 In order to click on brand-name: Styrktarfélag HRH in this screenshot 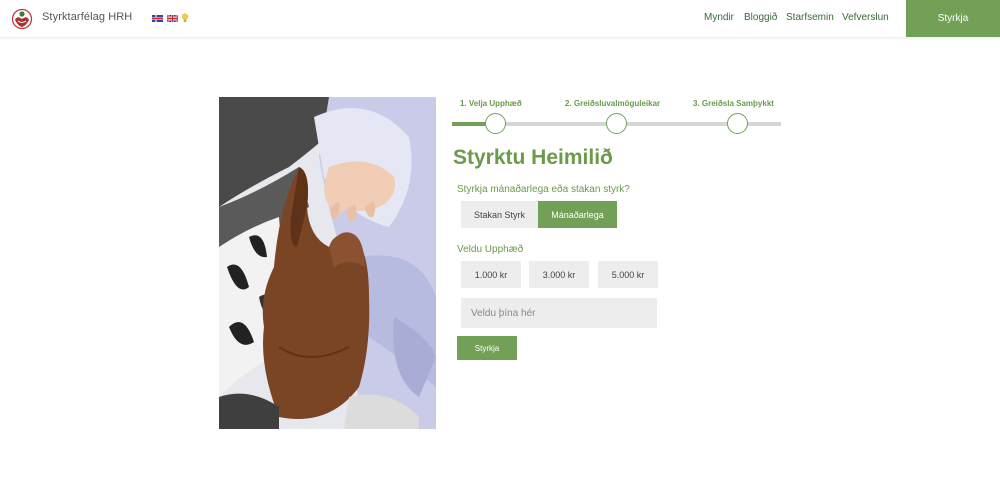, I will do `click(87, 17)`.